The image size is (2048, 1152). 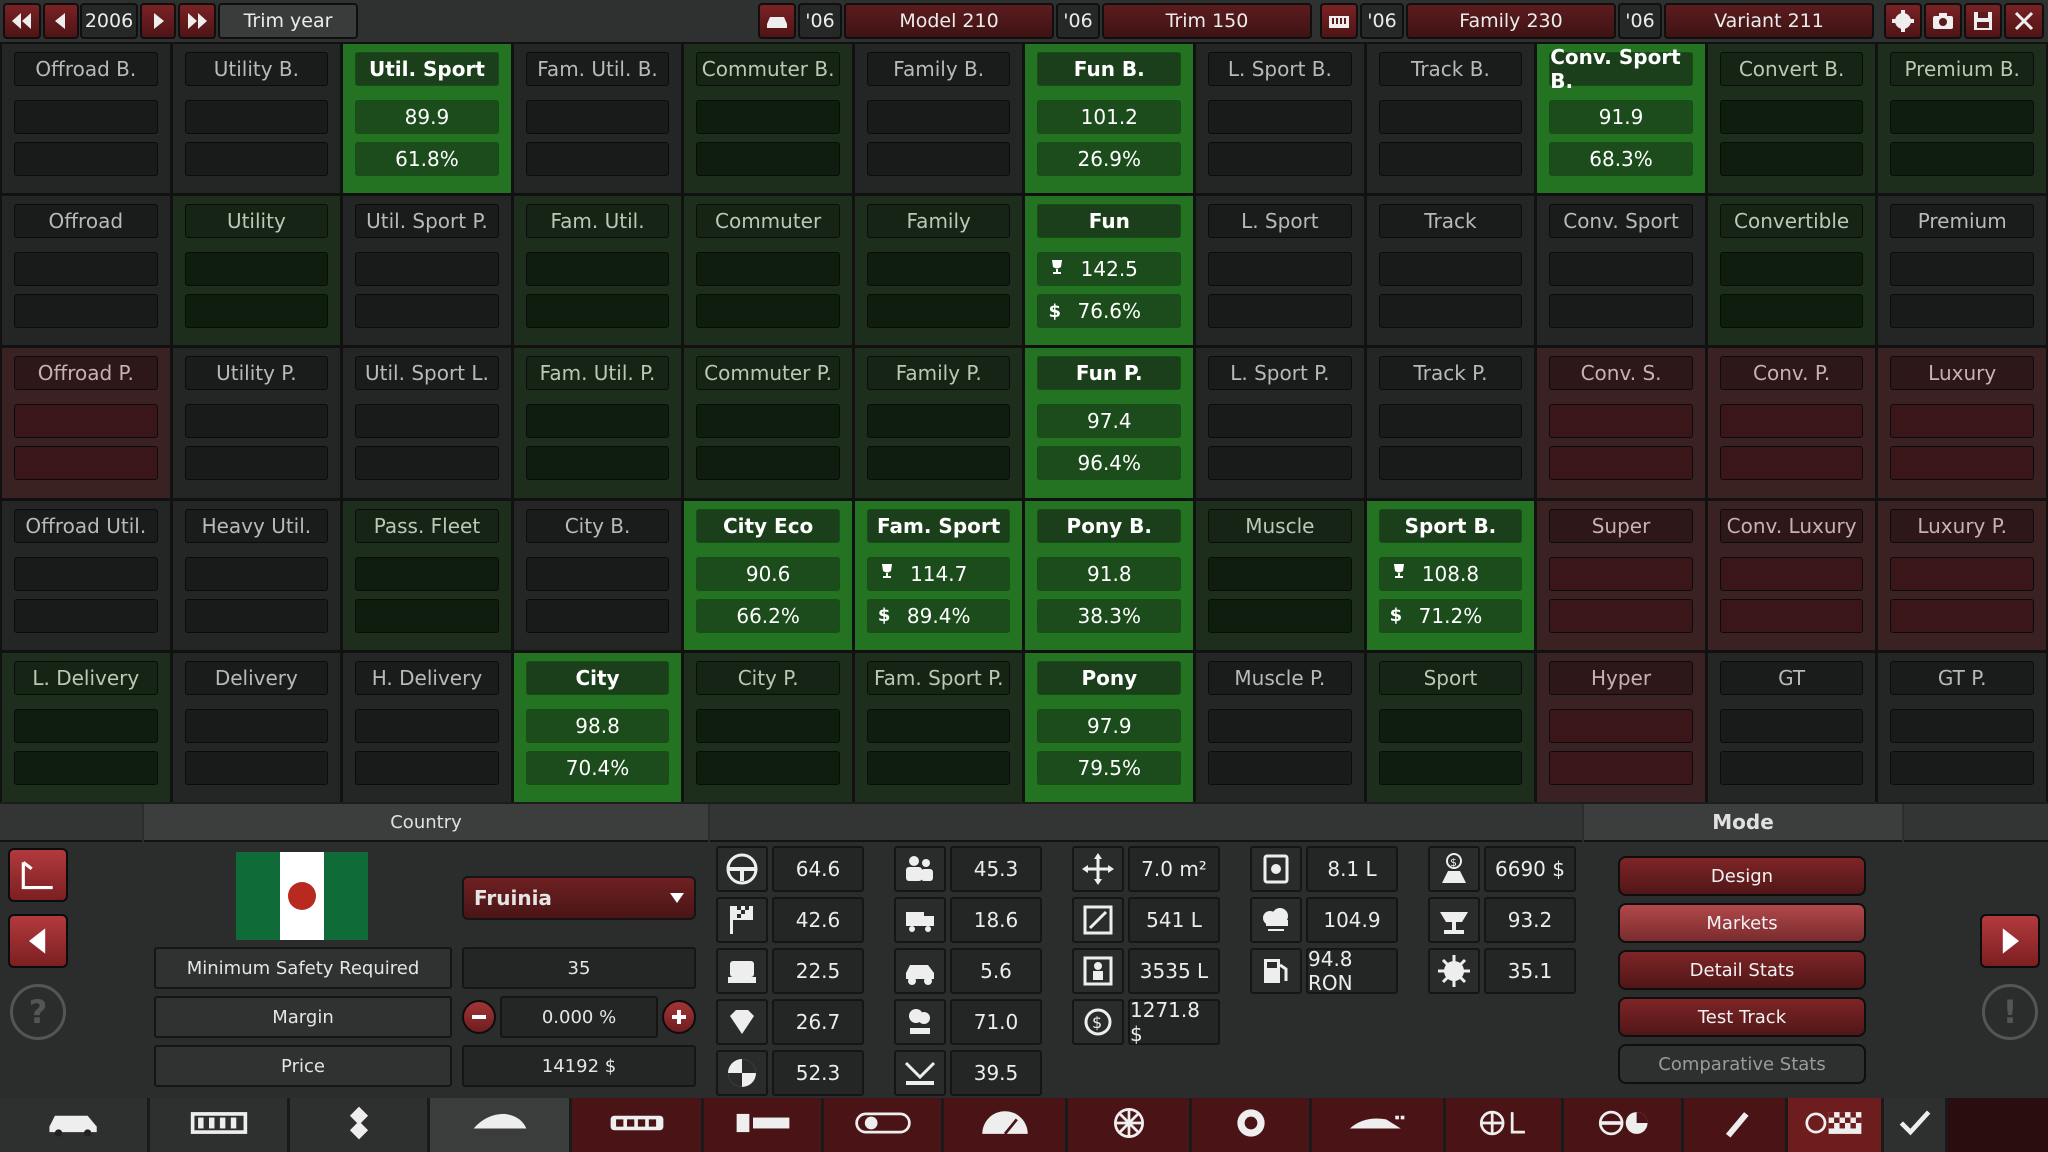 What do you see at coordinates (768, 119) in the screenshot?
I see `market-cell: Commuter B.` at bounding box center [768, 119].